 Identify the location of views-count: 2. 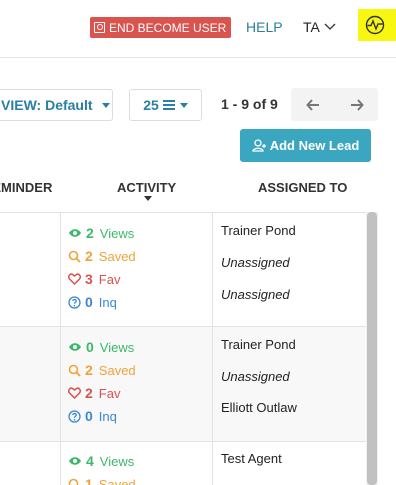
(90, 233).